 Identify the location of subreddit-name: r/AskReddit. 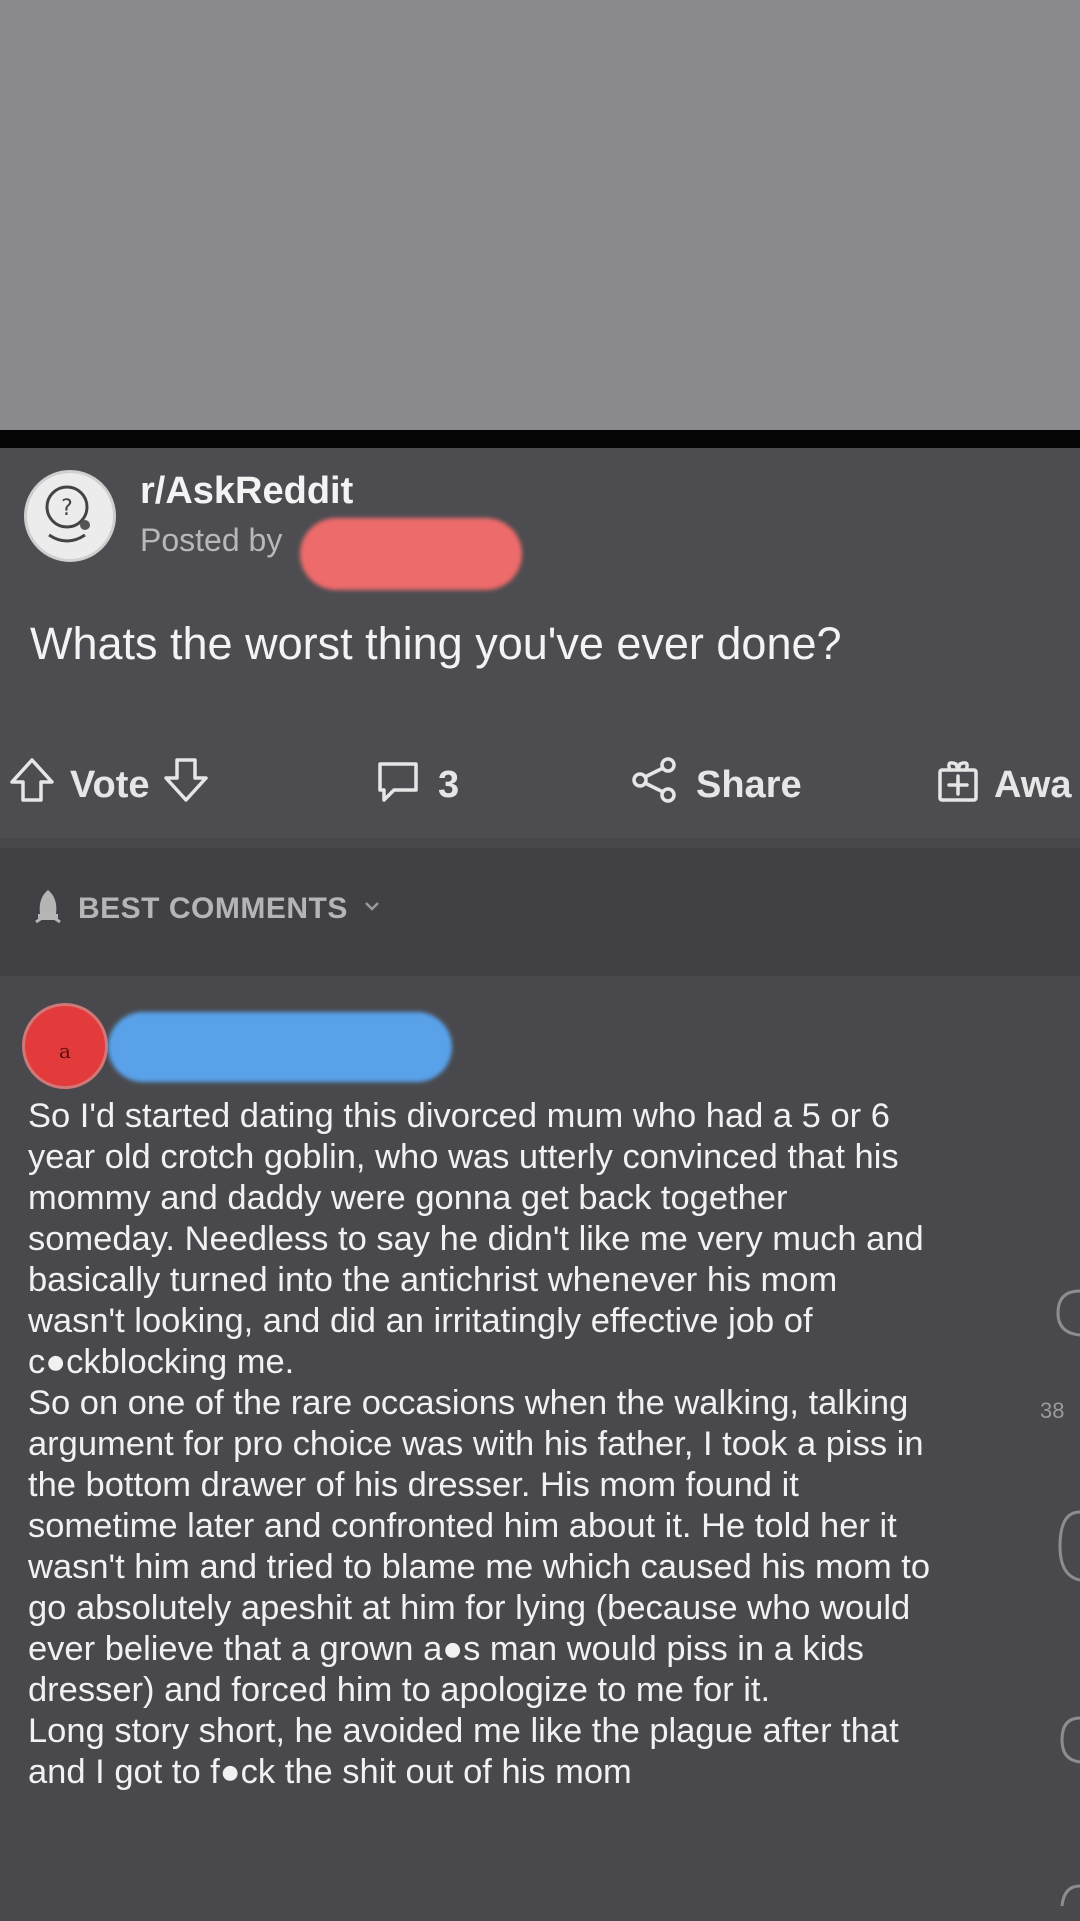
(246, 491).